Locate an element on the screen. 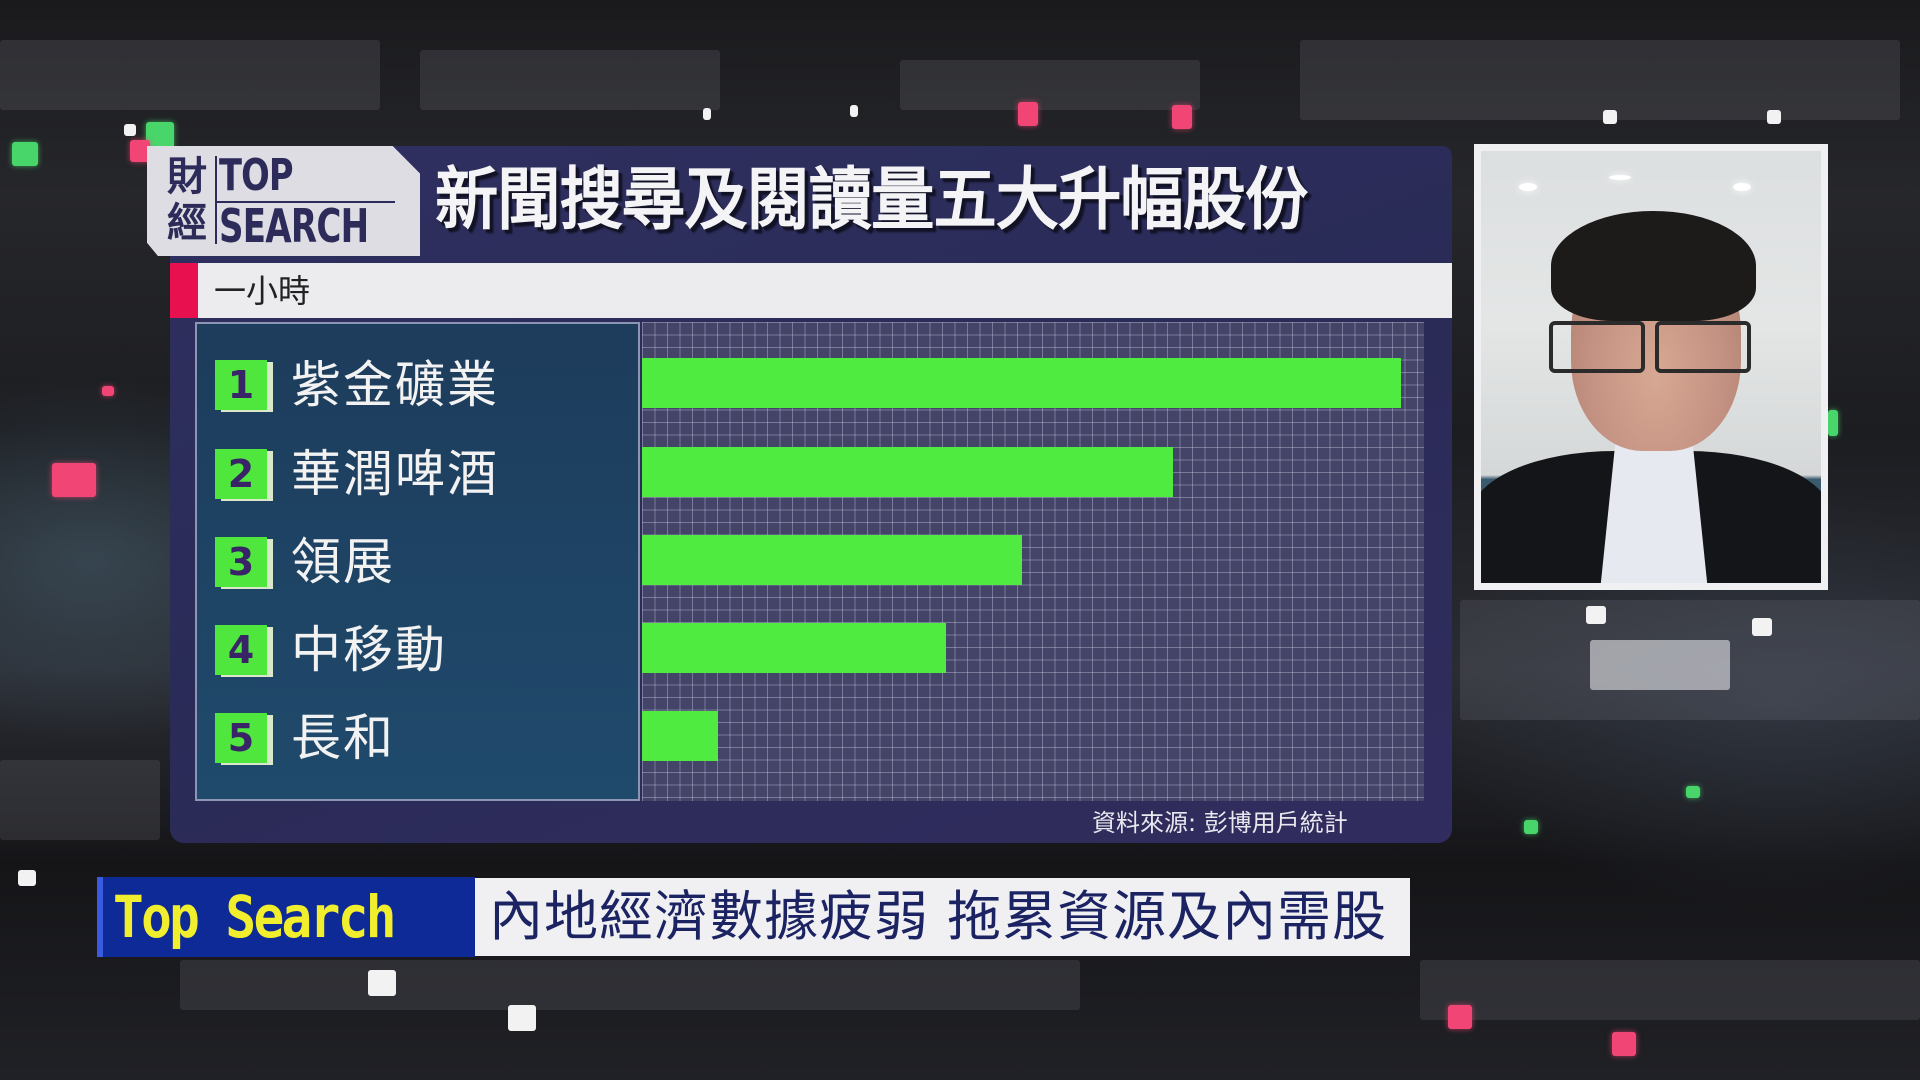 The image size is (1920, 1080). rank-row: 4 中移動 is located at coordinates (331, 650).